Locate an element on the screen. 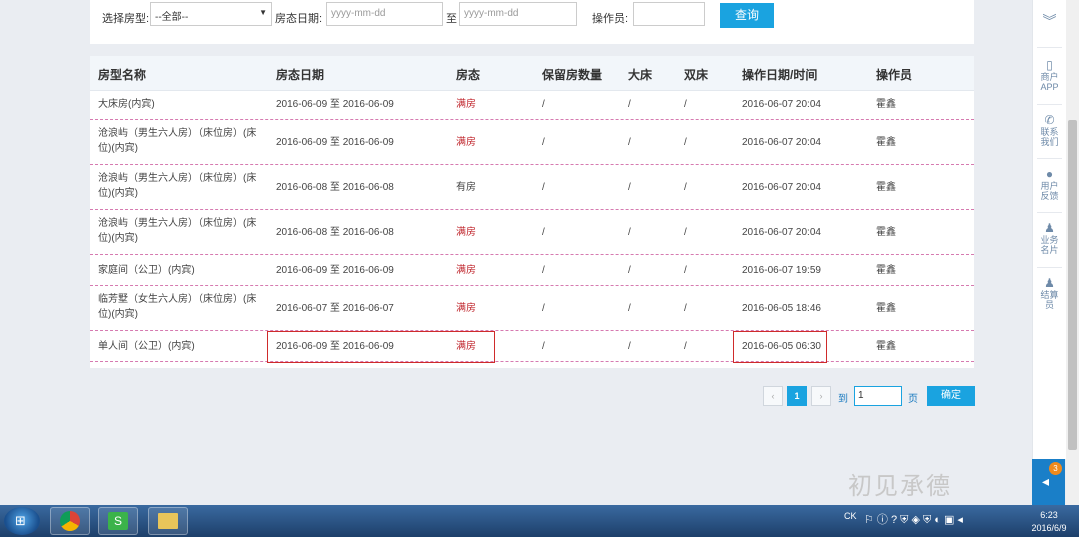 The width and height of the screenshot is (1079, 537). header-status-date: 房态日期 is located at coordinates (300, 75).